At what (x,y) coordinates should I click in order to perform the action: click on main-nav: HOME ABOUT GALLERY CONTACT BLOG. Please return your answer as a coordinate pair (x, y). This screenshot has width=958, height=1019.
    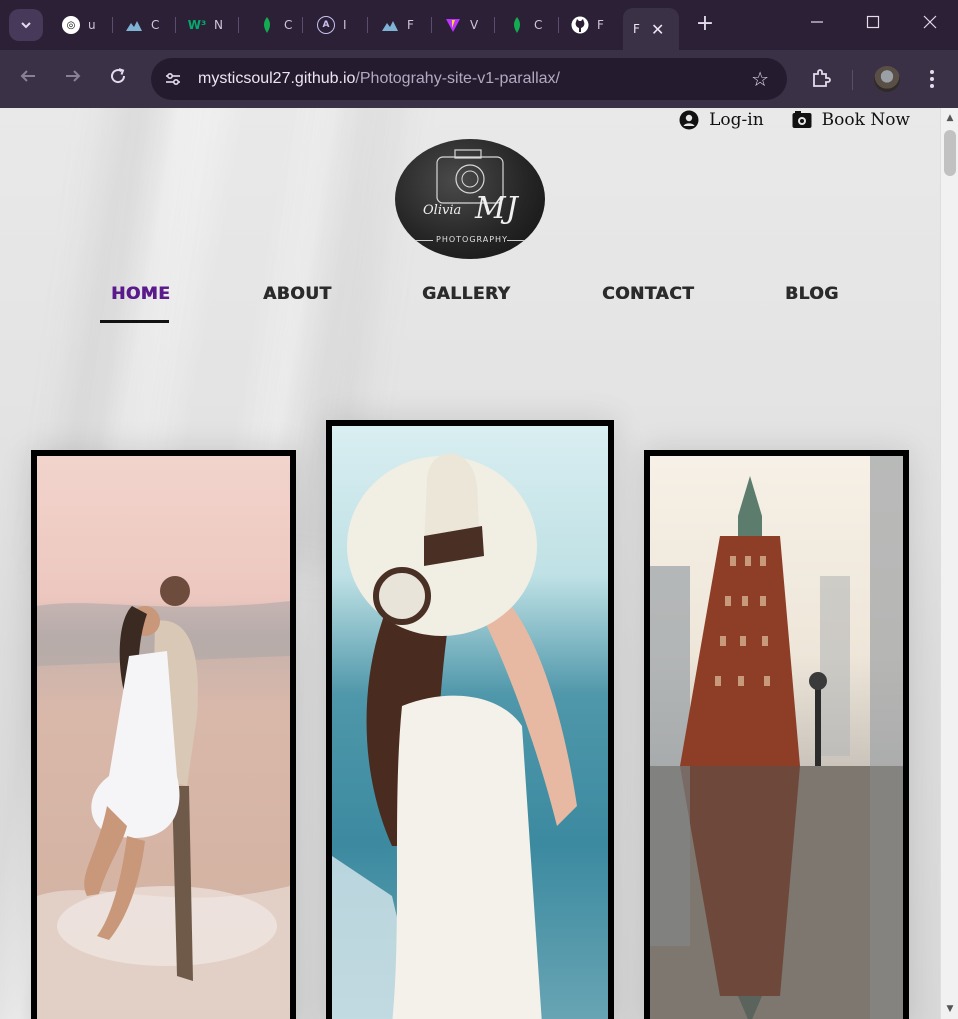
    Looking at the image, I should click on (470, 304).